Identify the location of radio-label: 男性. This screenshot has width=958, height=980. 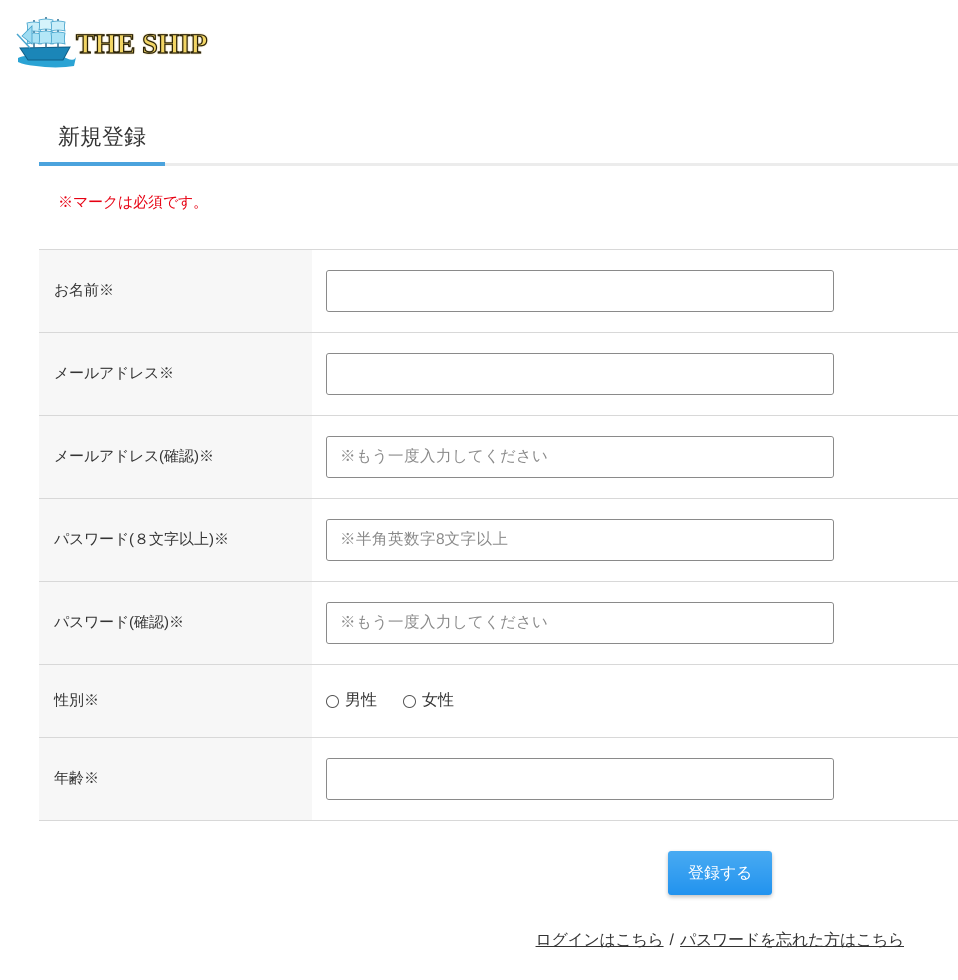
(361, 701).